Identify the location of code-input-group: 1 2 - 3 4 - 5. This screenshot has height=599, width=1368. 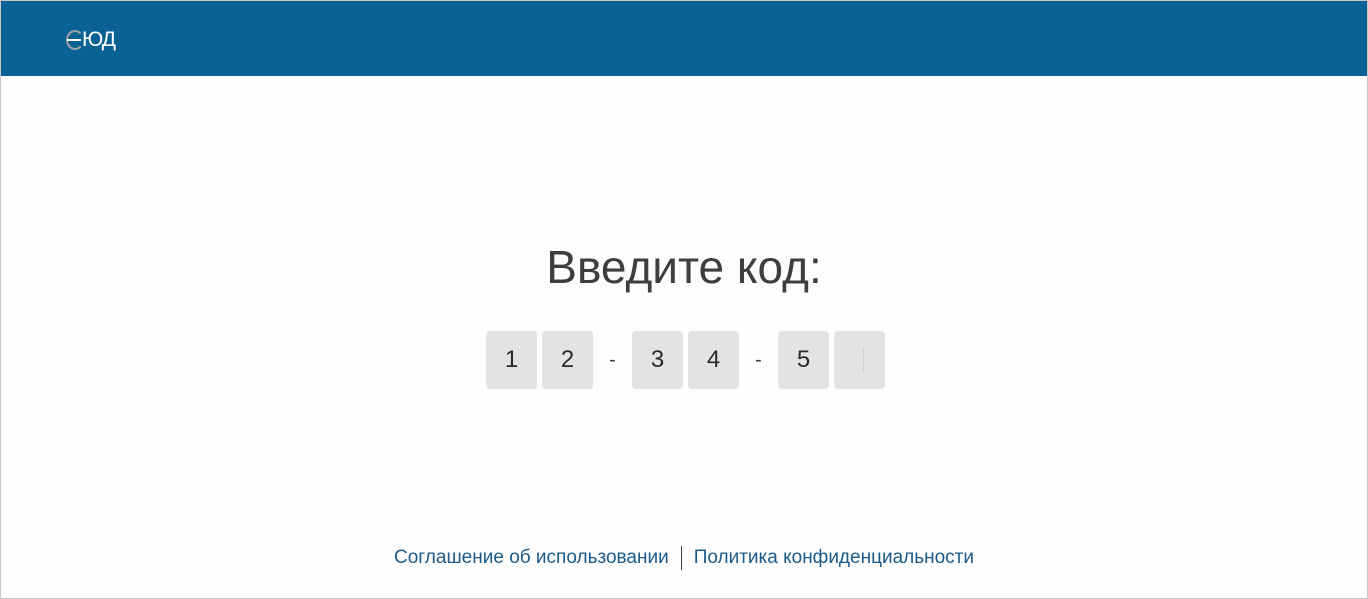
(685, 360).